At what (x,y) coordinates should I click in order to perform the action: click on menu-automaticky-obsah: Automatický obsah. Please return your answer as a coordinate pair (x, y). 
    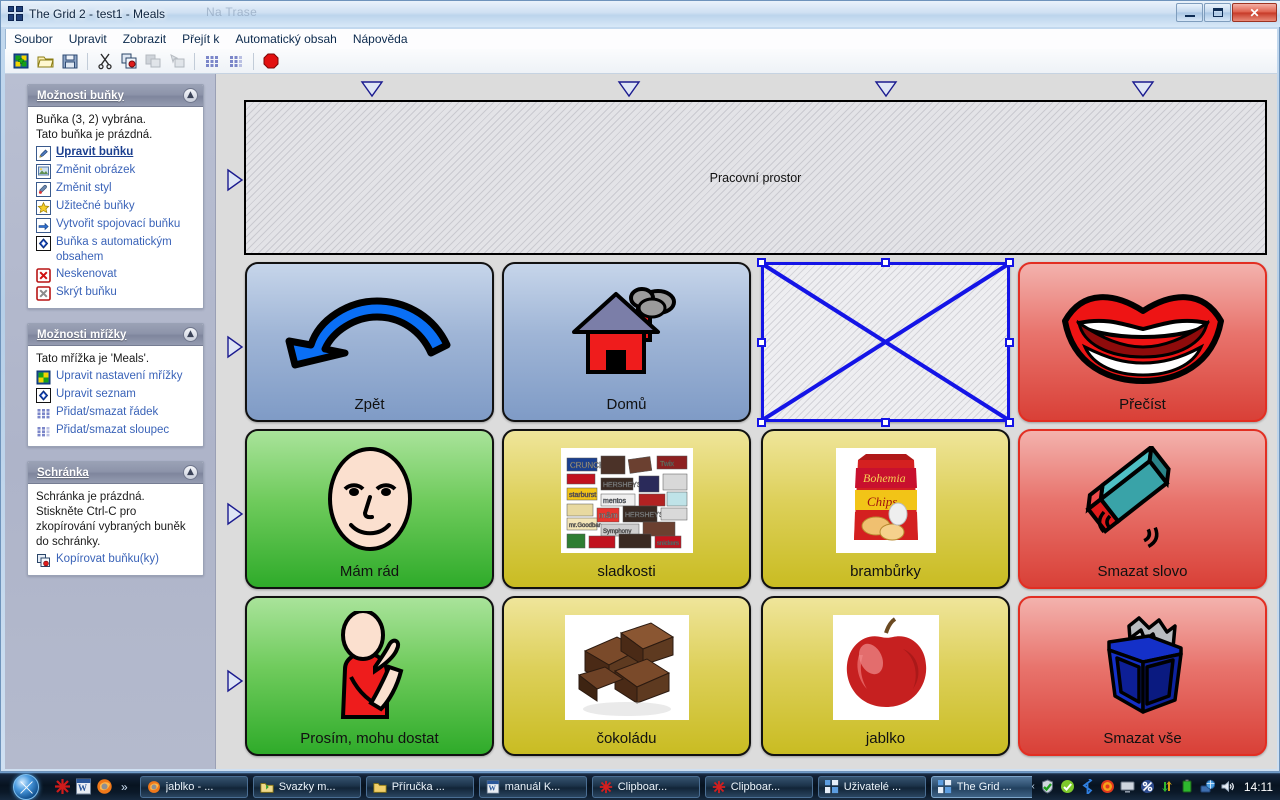
    Looking at the image, I should click on (285, 39).